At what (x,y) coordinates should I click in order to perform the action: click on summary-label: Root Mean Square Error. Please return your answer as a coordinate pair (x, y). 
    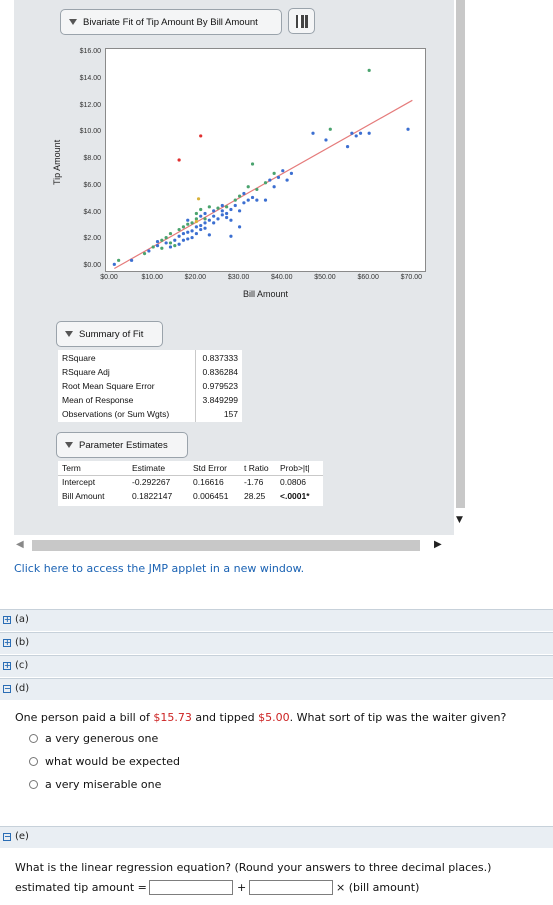
    Looking at the image, I should click on (108, 386).